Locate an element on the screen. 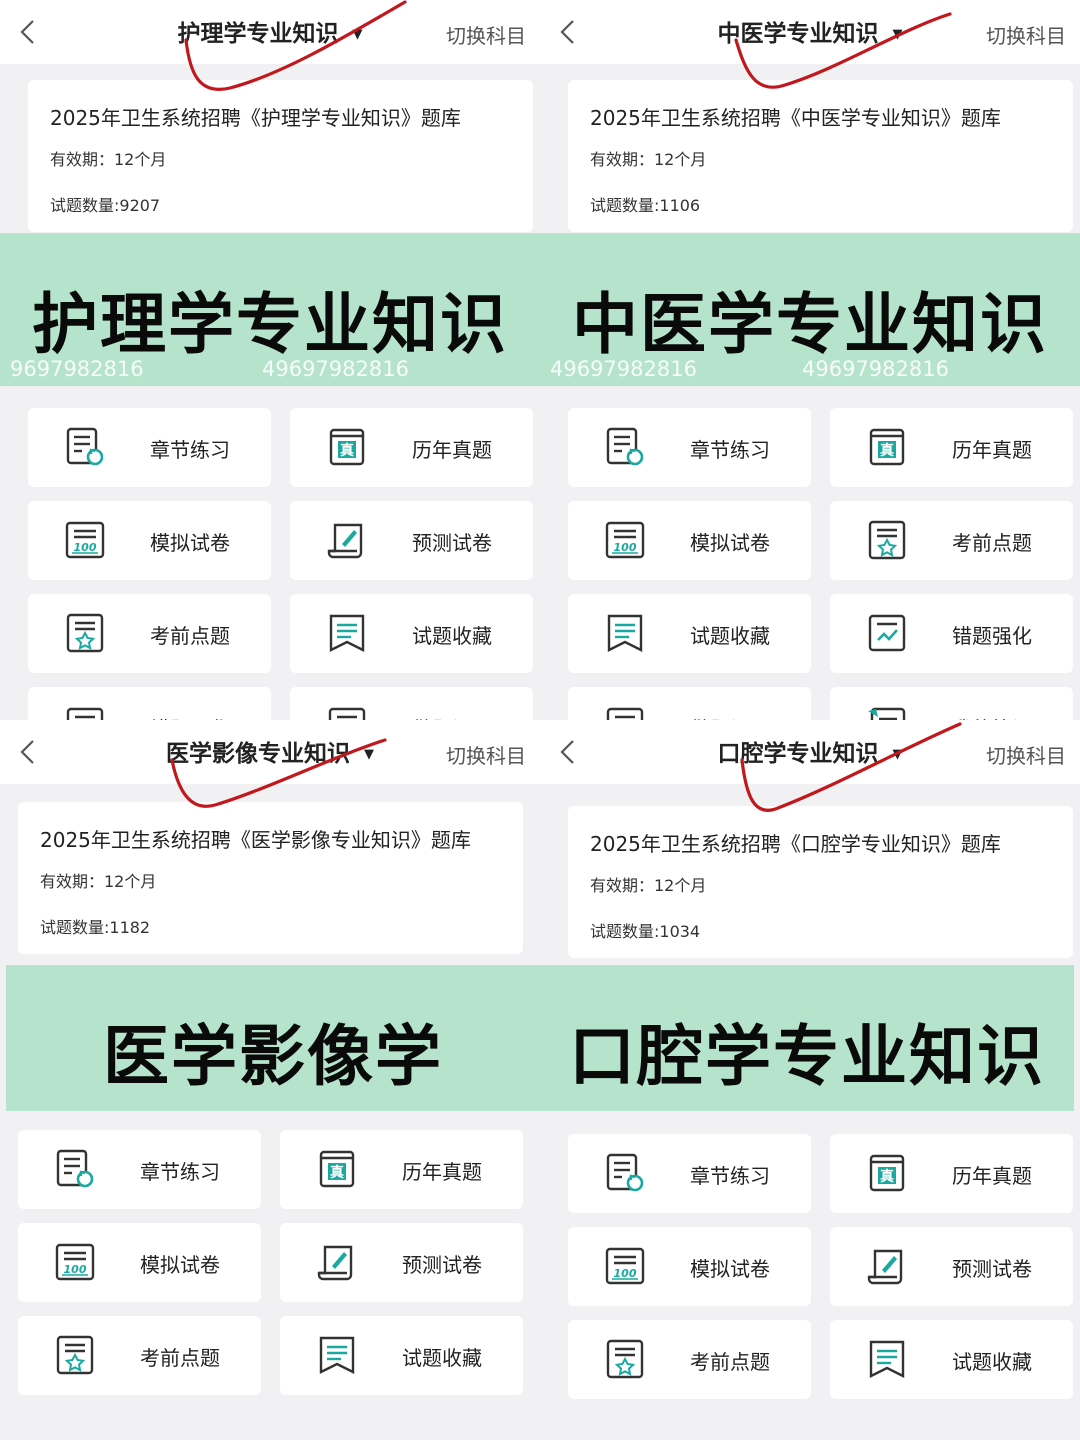 This screenshot has width=1080, height=1440. history-icon is located at coordinates (347, 712).